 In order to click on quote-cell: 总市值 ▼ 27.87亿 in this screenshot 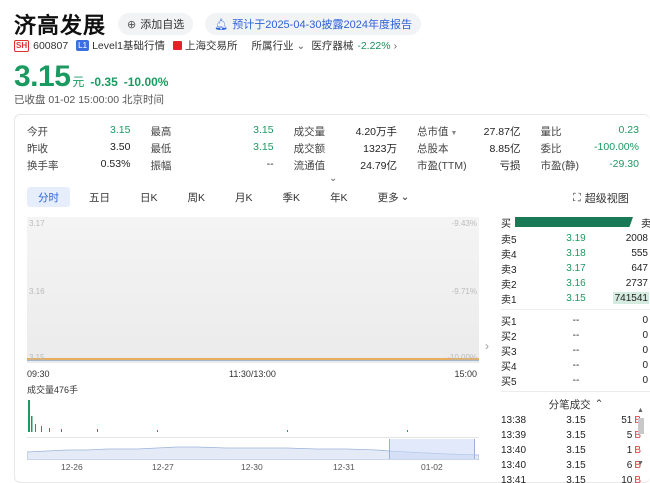, I will do `click(468, 131)`.